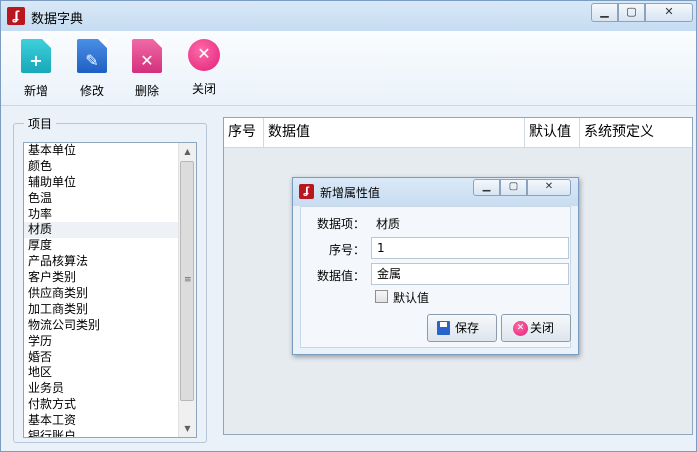 This screenshot has width=697, height=452. I want to click on list-item: 业务员, so click(102, 389).